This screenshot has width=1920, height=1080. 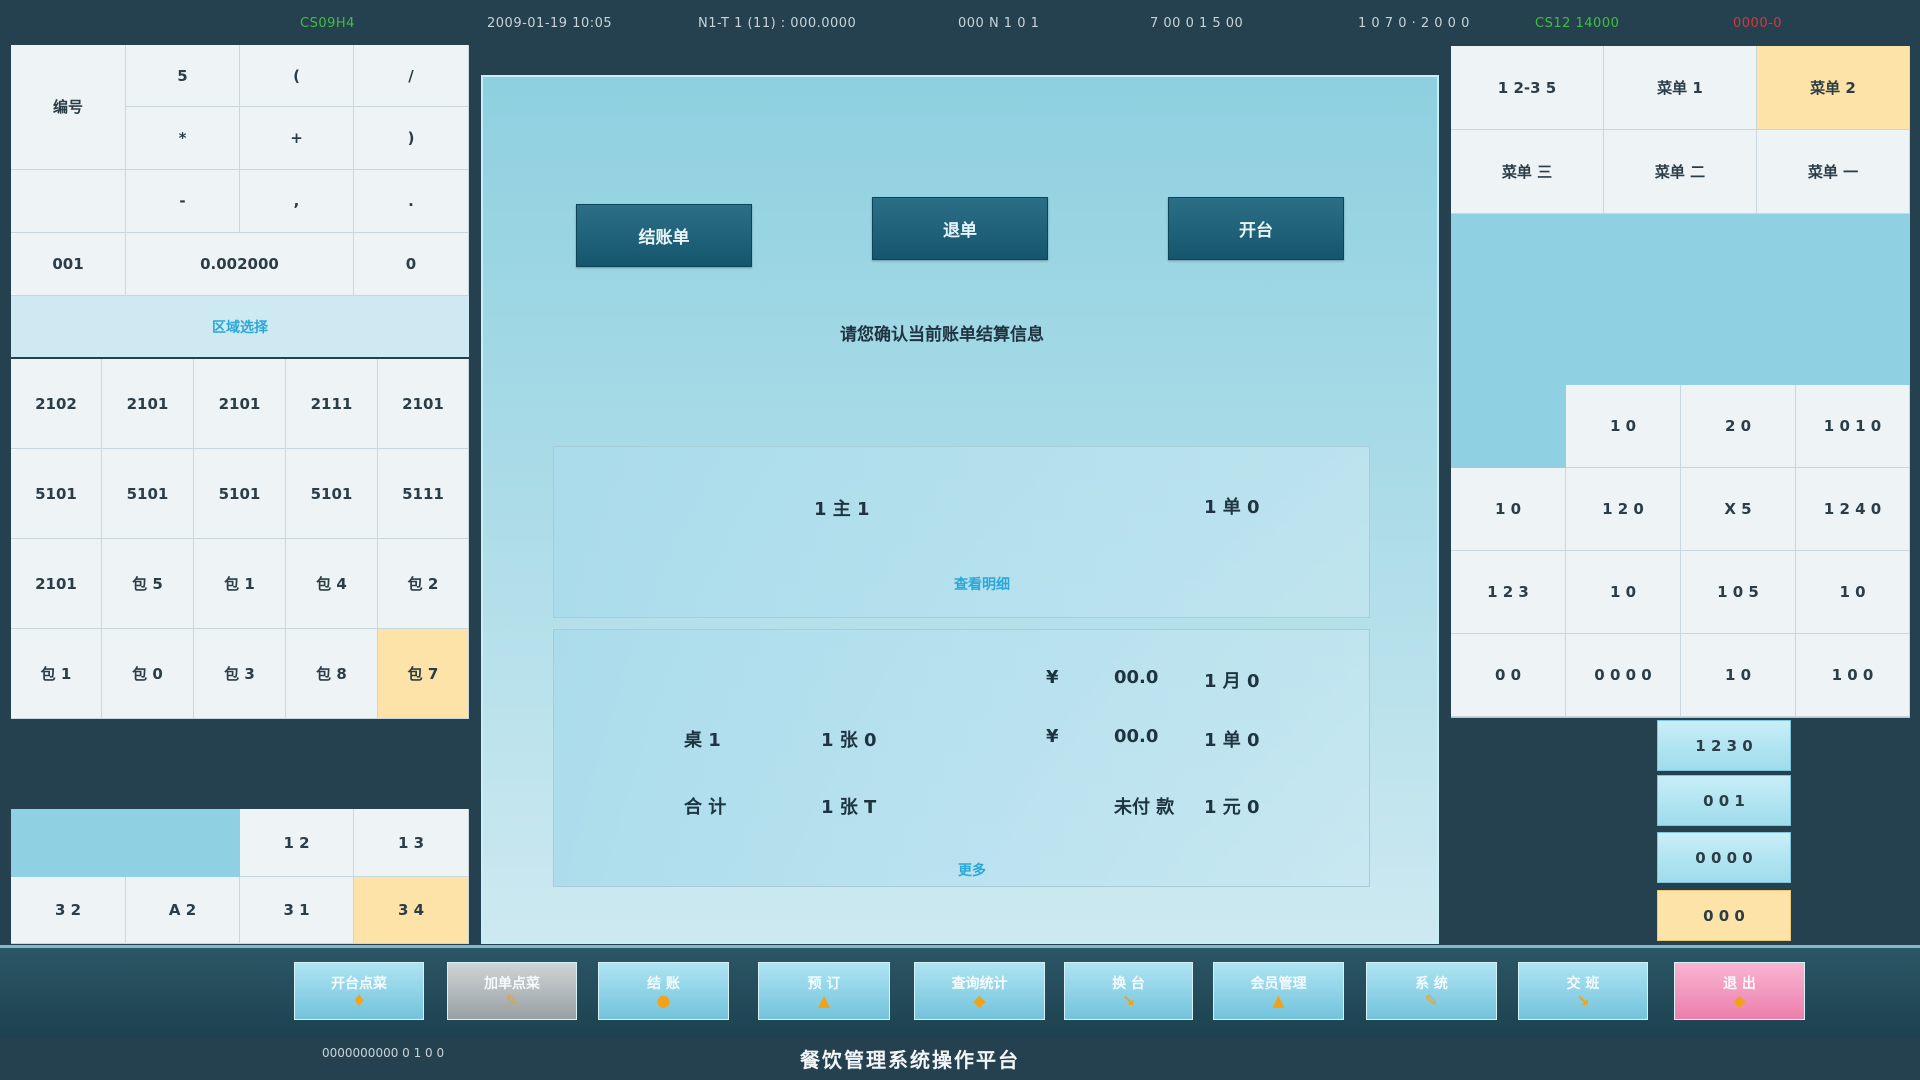 I want to click on menu-category: 菜单 三, so click(x=1527, y=172).